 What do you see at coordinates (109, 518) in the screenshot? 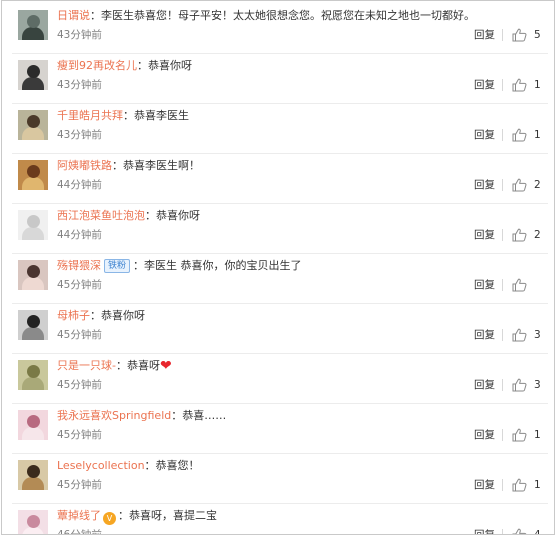
I see `vip-badge-icon: V` at bounding box center [109, 518].